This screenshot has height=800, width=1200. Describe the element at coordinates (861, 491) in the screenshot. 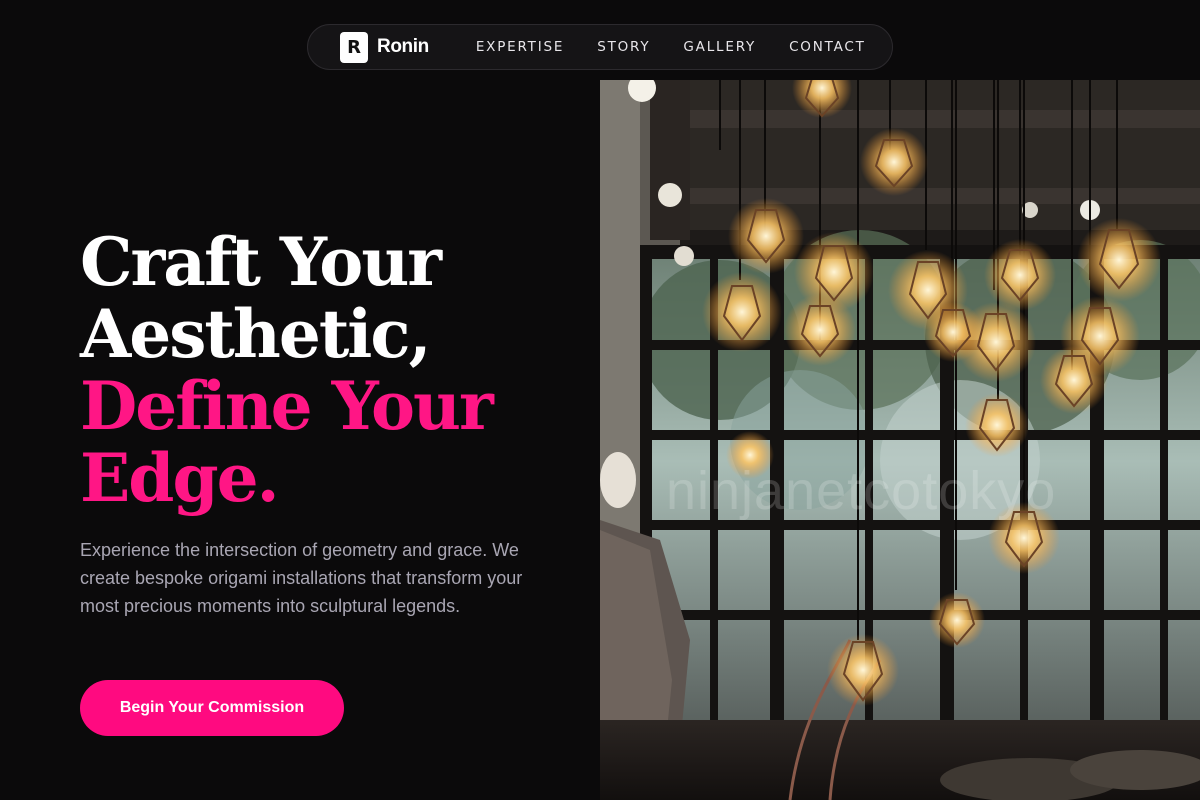

I see `photo-watermark: ninjanetcotokyo` at that location.